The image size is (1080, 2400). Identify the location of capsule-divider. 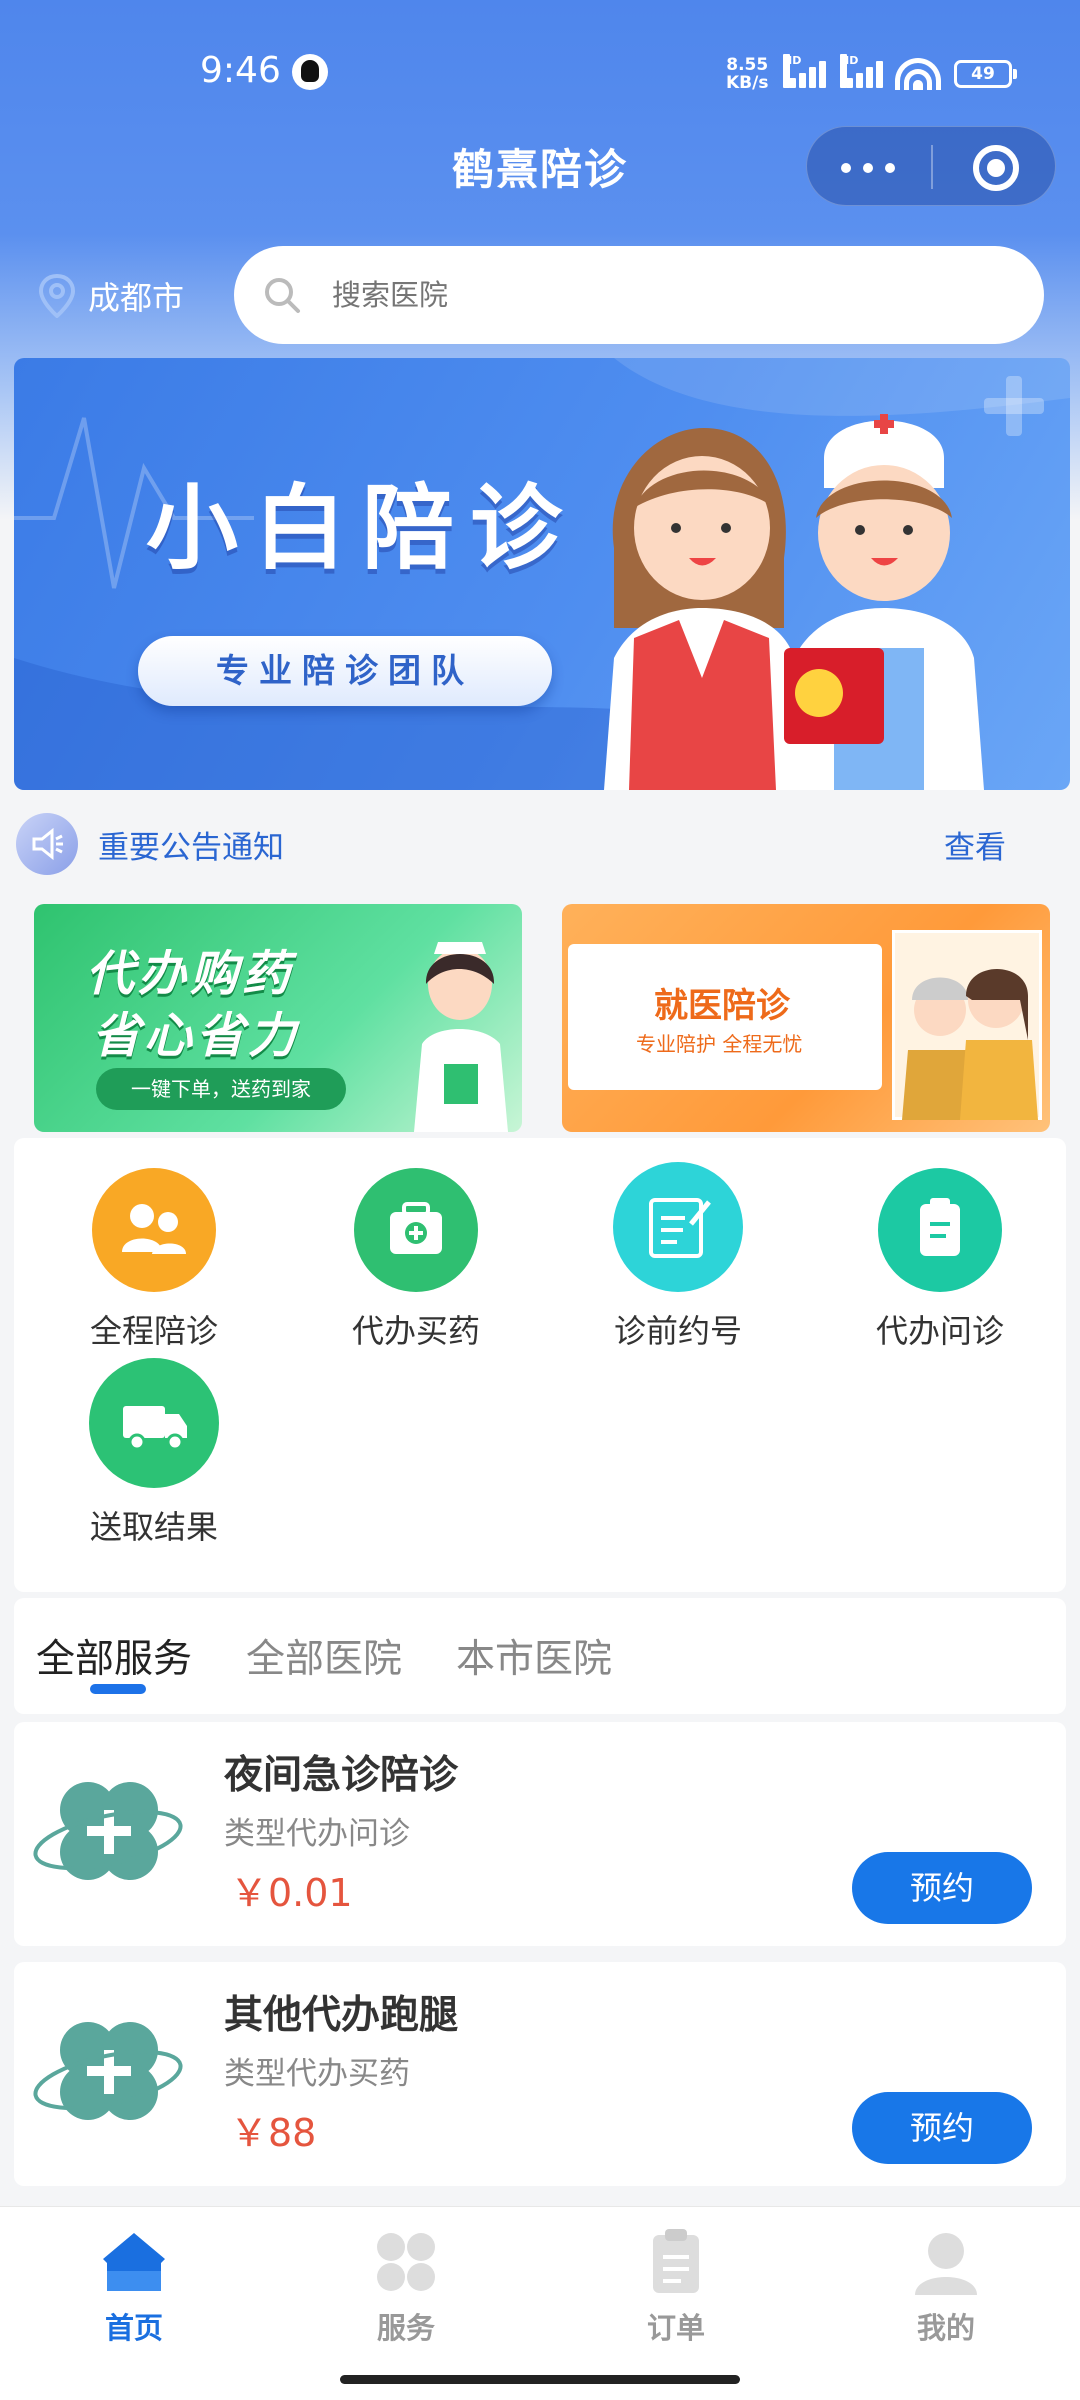
(932, 167).